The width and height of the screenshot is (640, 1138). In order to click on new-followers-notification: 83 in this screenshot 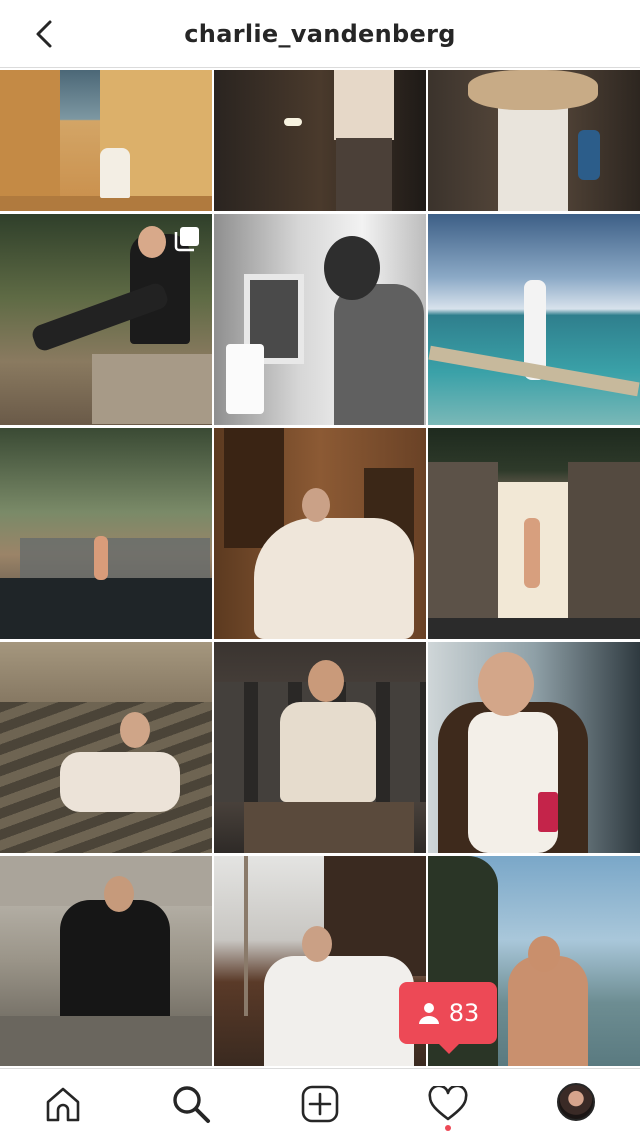, I will do `click(448, 1018)`.